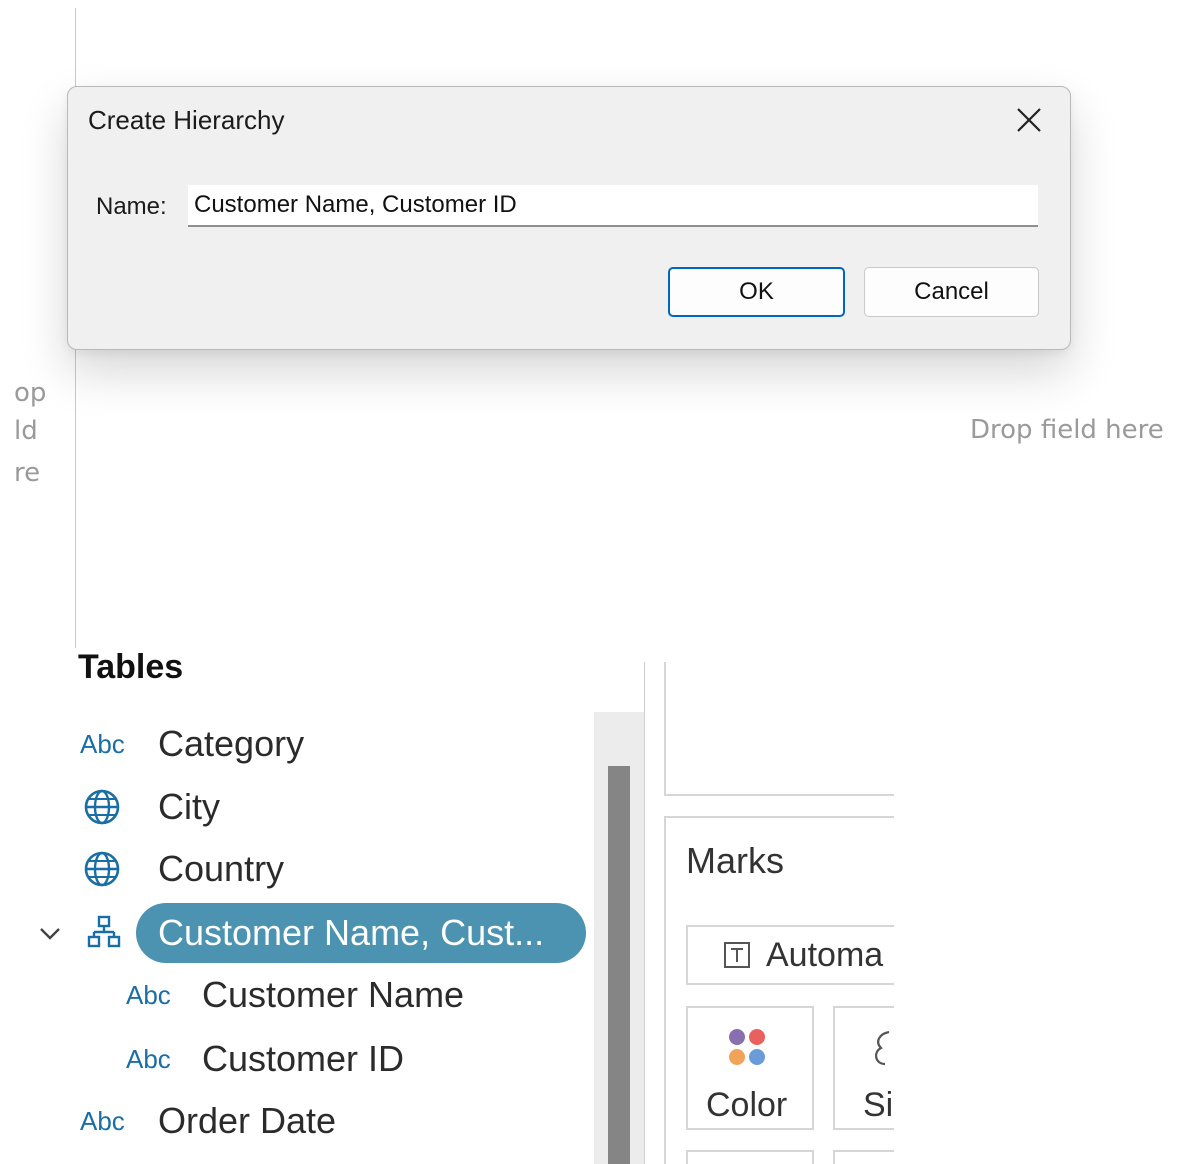 The height and width of the screenshot is (1164, 1178). Describe the element at coordinates (750, 1157) in the screenshot. I see `label-mark-button` at that location.